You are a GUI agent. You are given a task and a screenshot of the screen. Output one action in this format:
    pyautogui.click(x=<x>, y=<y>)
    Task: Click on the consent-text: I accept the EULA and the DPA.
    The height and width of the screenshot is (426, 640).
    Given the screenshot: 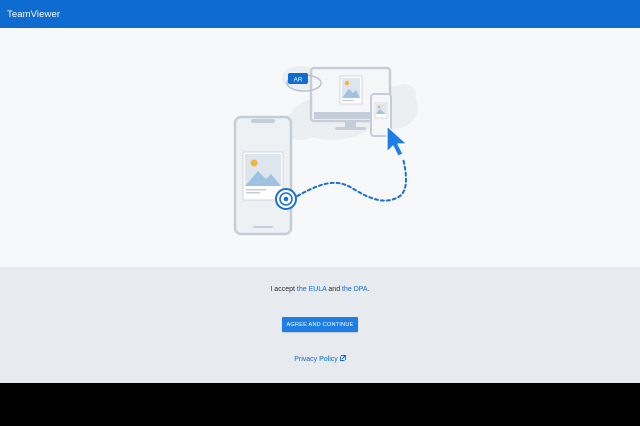 What is the action you would take?
    pyautogui.click(x=320, y=289)
    